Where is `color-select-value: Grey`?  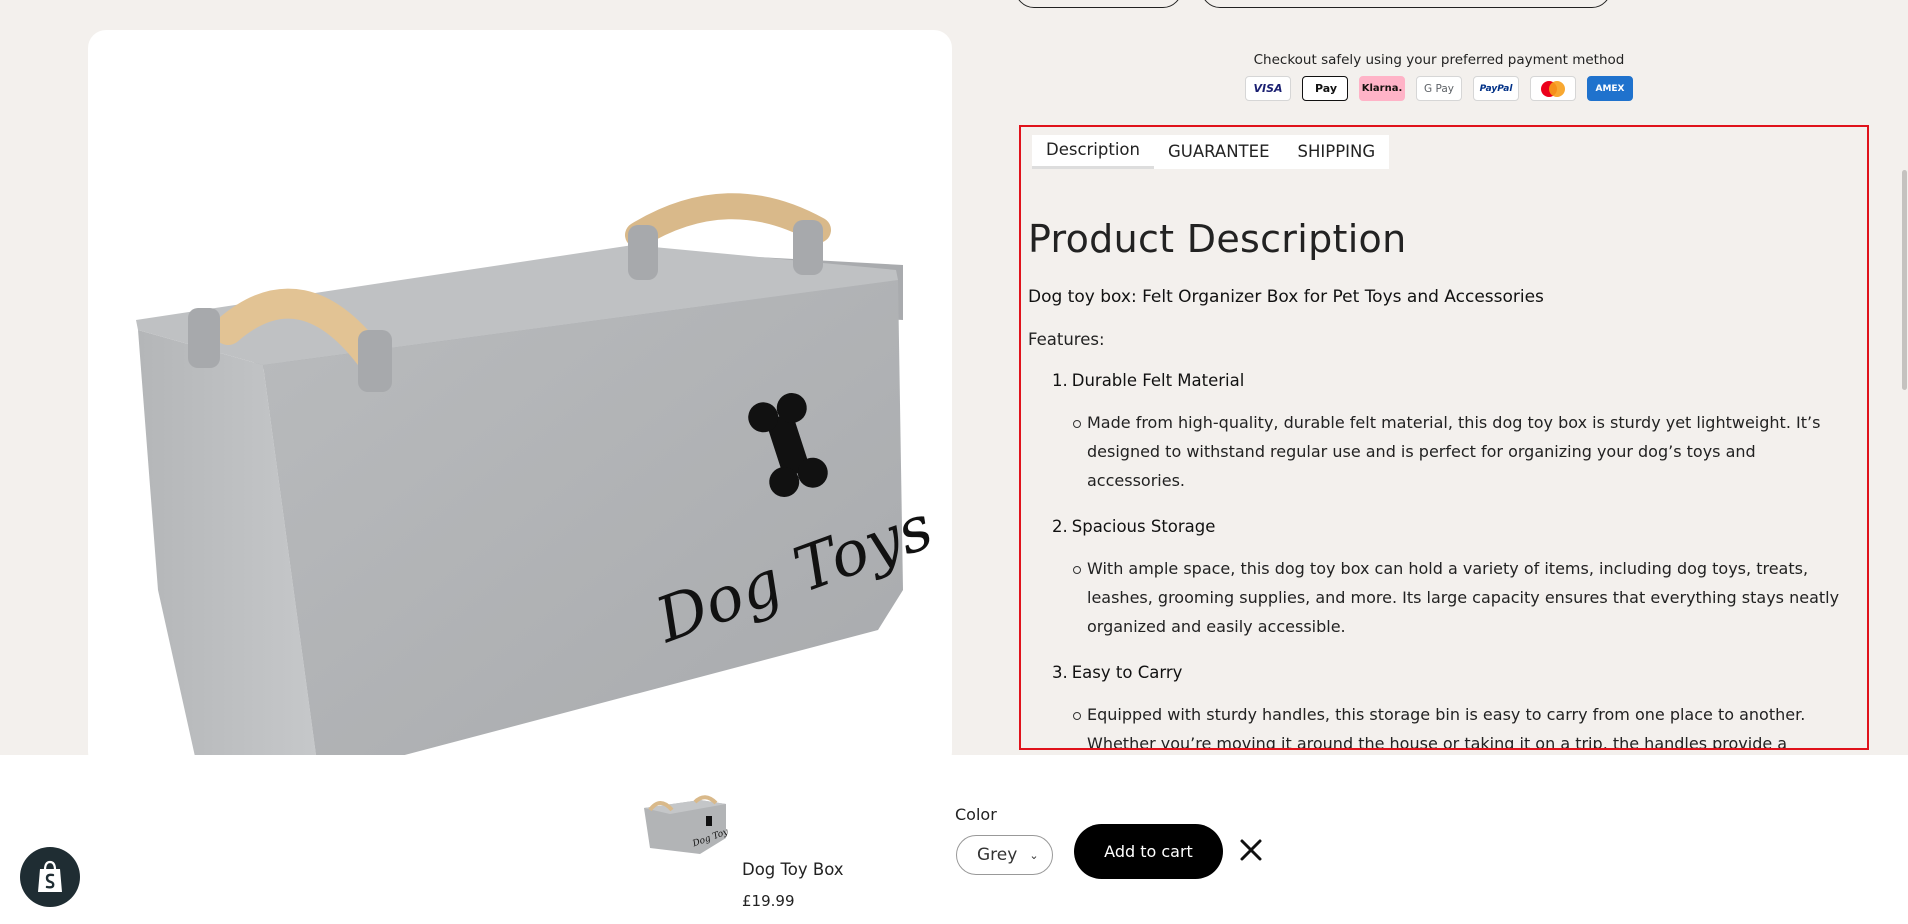
color-select-value: Grey is located at coordinates (997, 855).